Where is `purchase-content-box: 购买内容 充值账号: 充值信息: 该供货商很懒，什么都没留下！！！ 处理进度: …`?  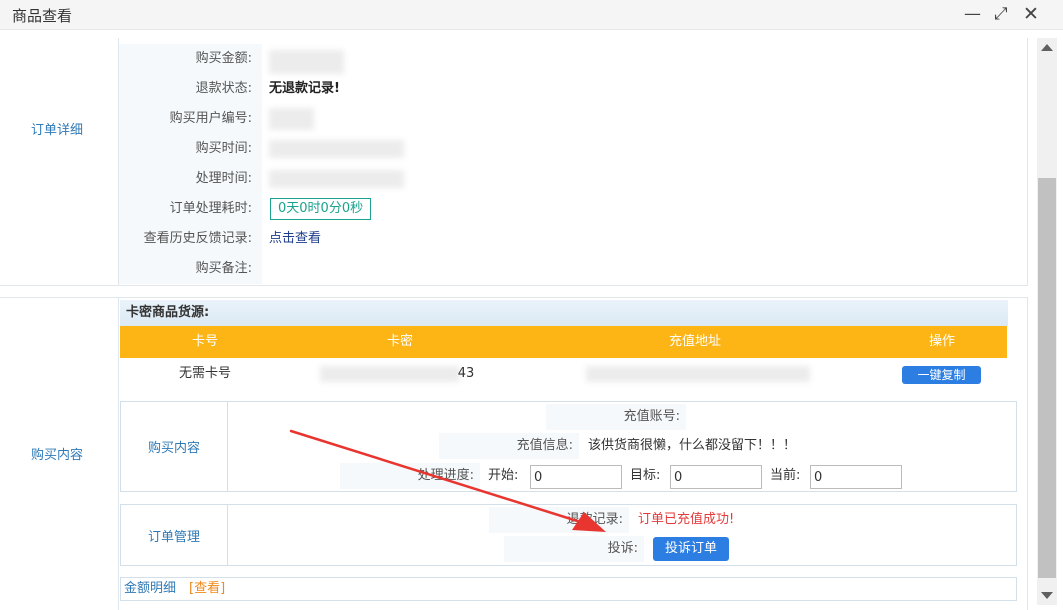 purchase-content-box: 购买内容 充值账号: 充值信息: 该供货商很懒，什么都没留下！！！ 处理进度: … is located at coordinates (568, 446).